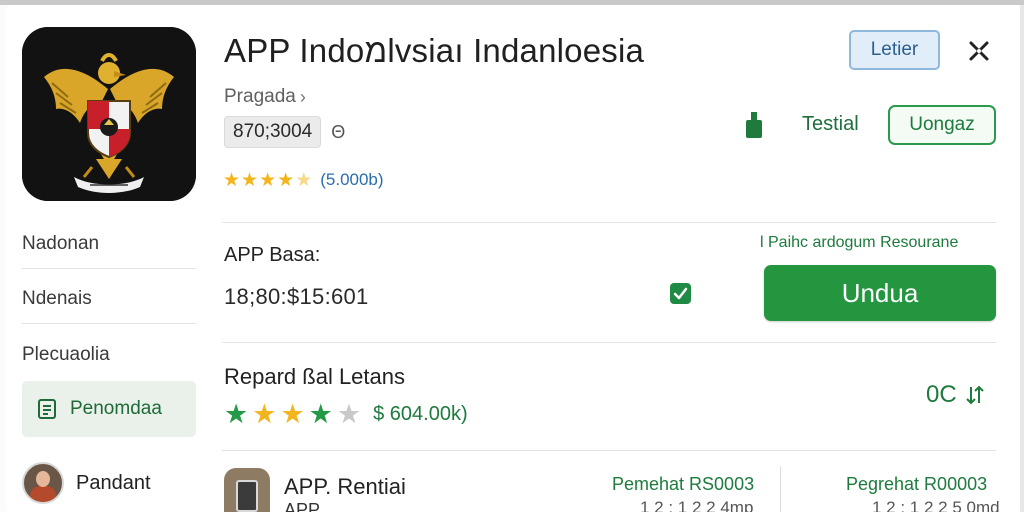 The image size is (1024, 512). I want to click on reviews-side-text: 0C, so click(941, 394).